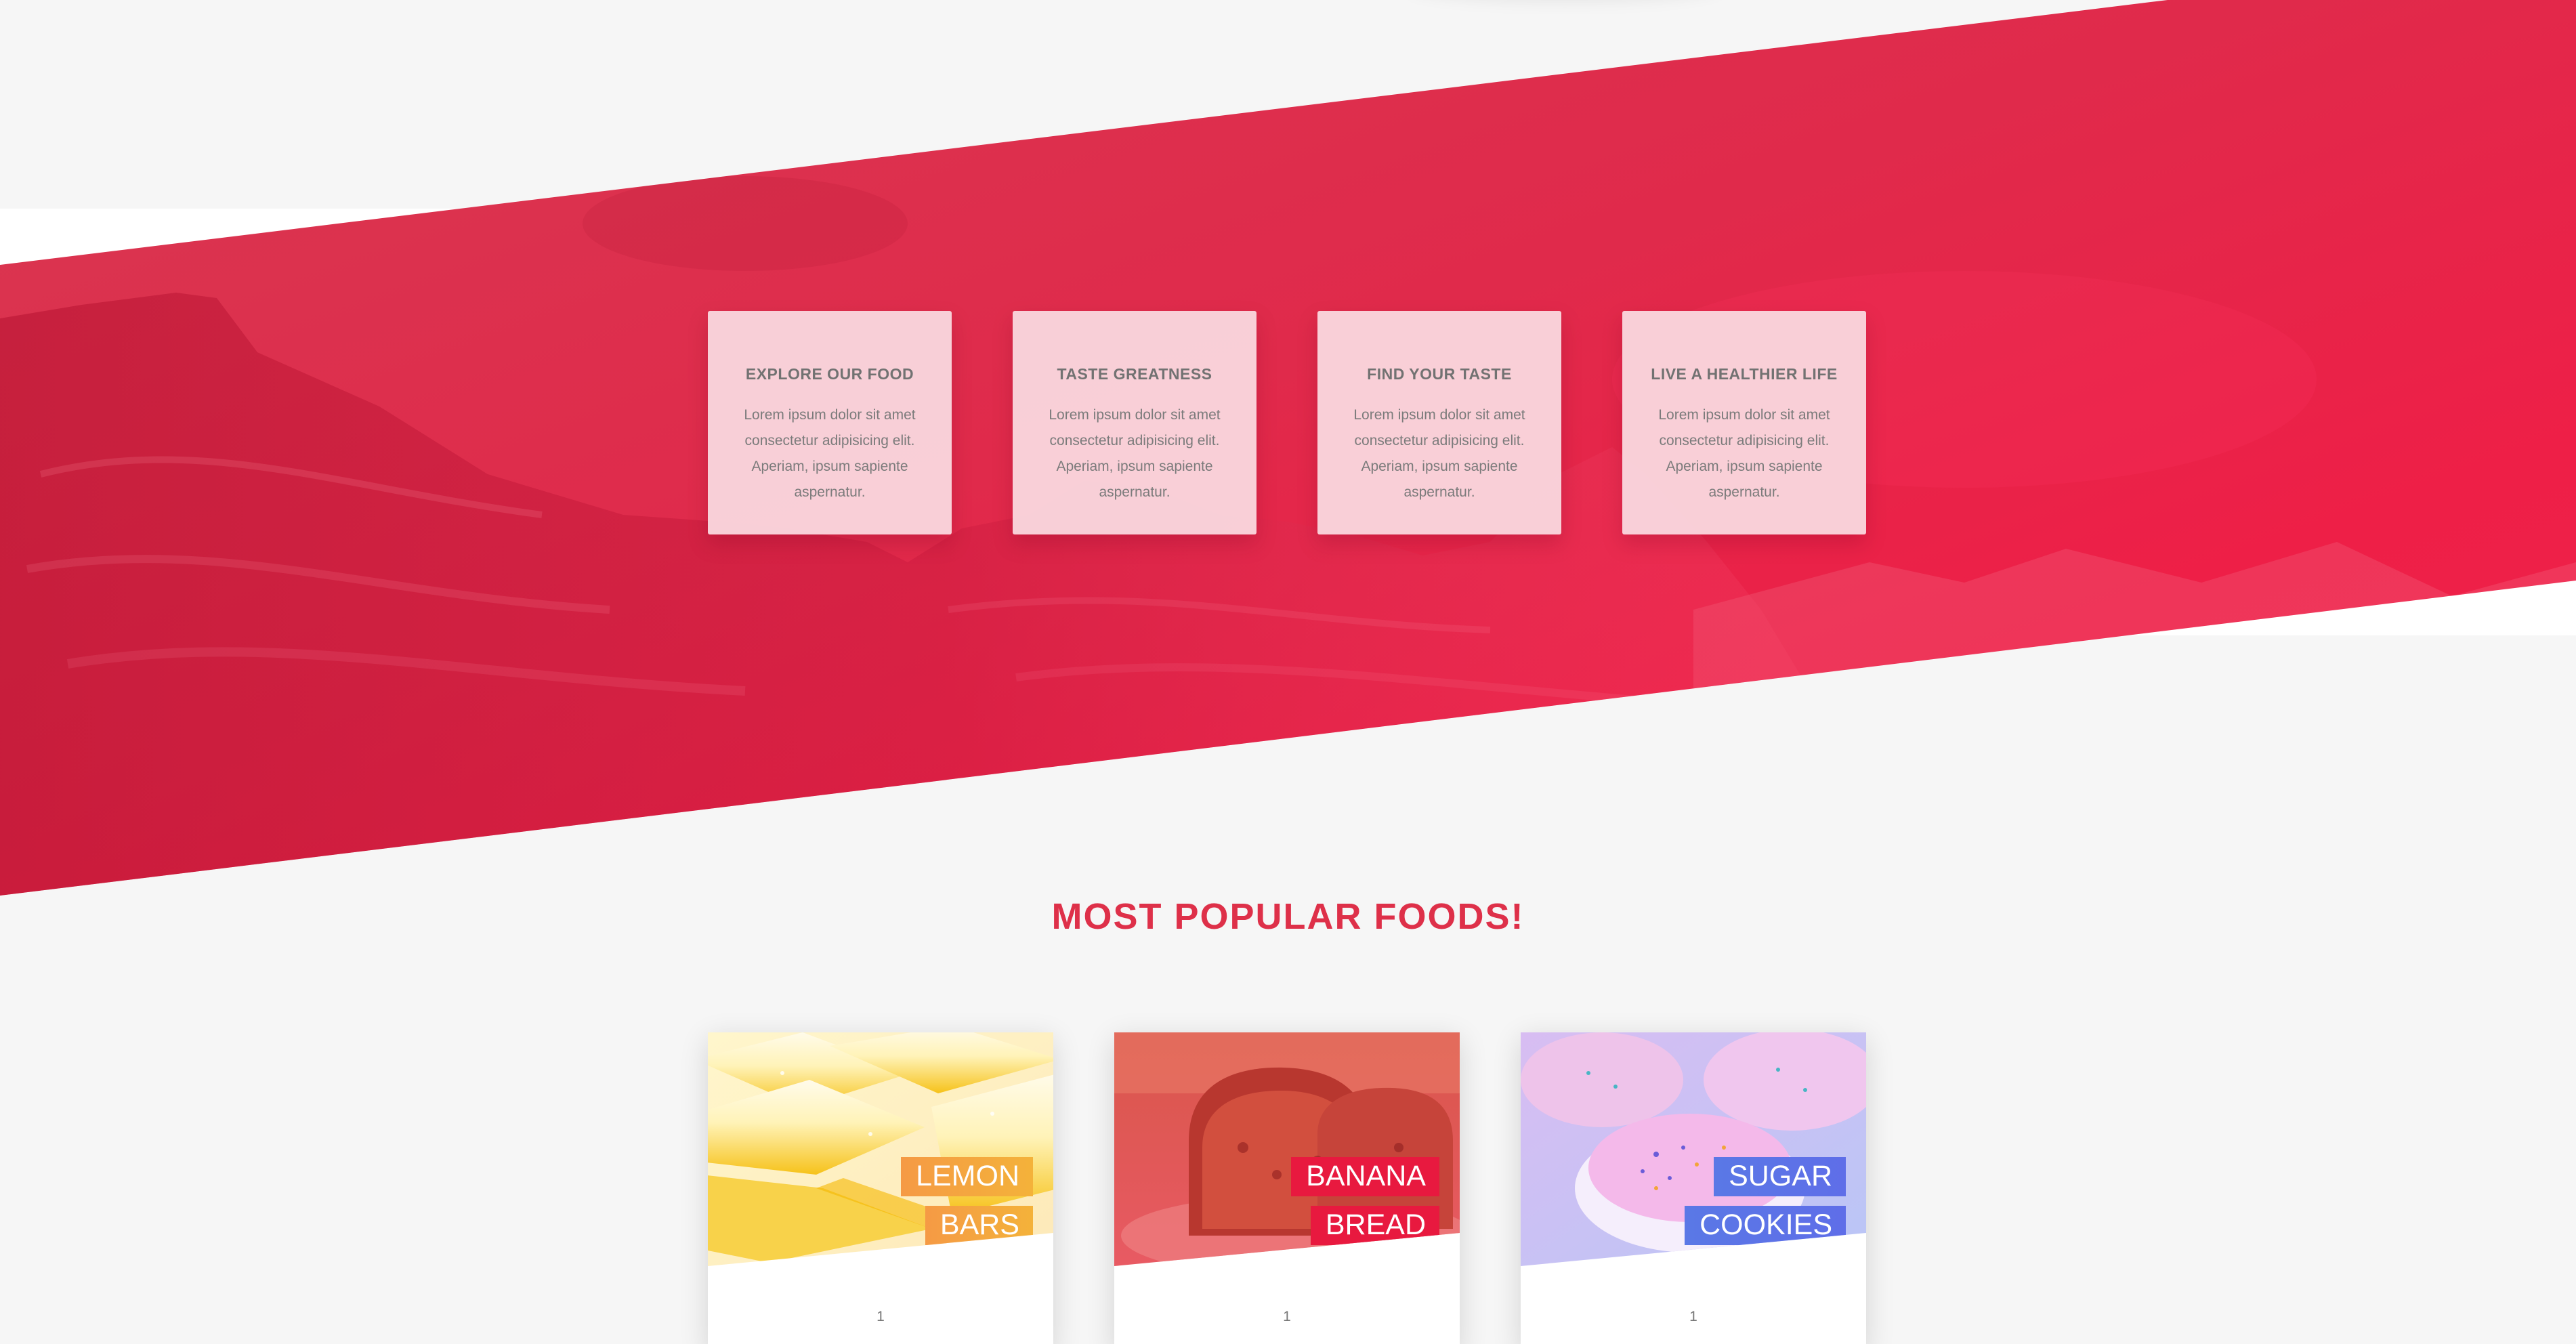 The height and width of the screenshot is (1344, 2576). Describe the element at coordinates (829, 374) in the screenshot. I see `feature-title: EXPLORE OUR FOOD` at that location.